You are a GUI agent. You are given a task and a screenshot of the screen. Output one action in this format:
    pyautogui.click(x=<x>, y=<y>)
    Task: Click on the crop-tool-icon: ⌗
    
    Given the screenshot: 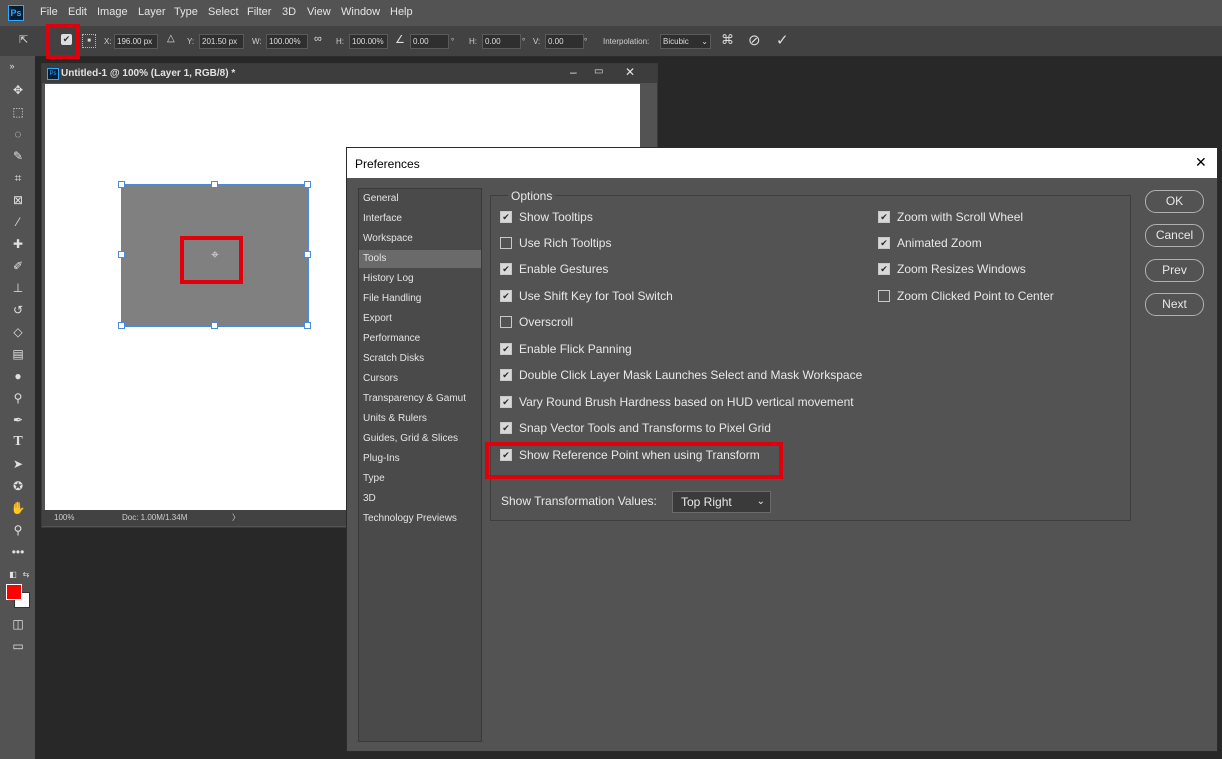 What is the action you would take?
    pyautogui.click(x=18, y=178)
    